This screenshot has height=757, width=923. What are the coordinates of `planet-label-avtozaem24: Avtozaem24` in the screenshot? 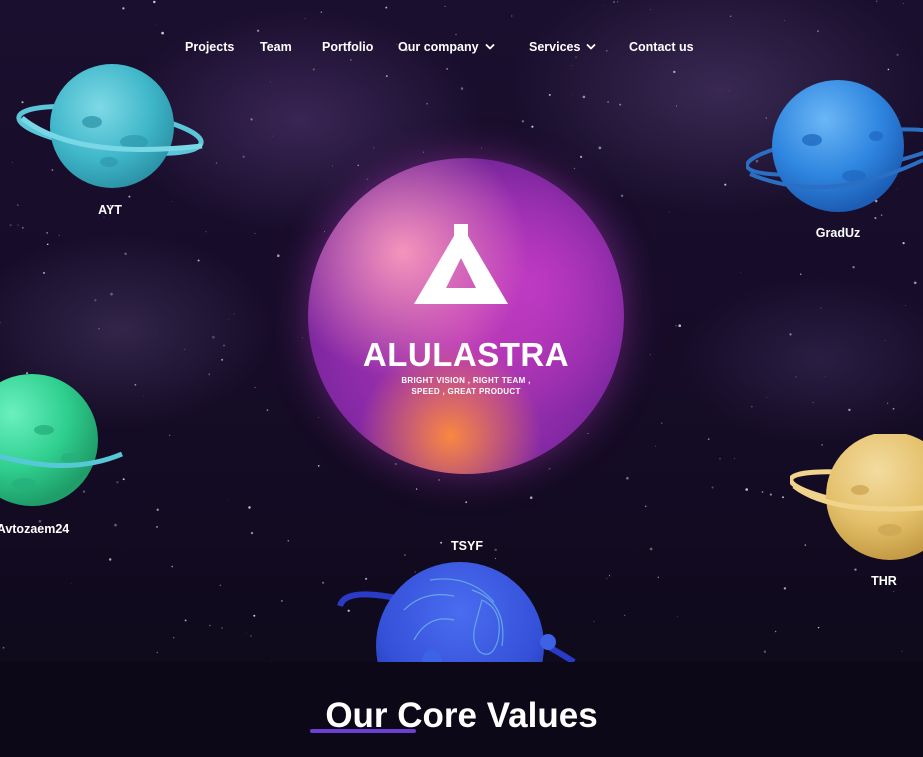 It's located at (34, 529).